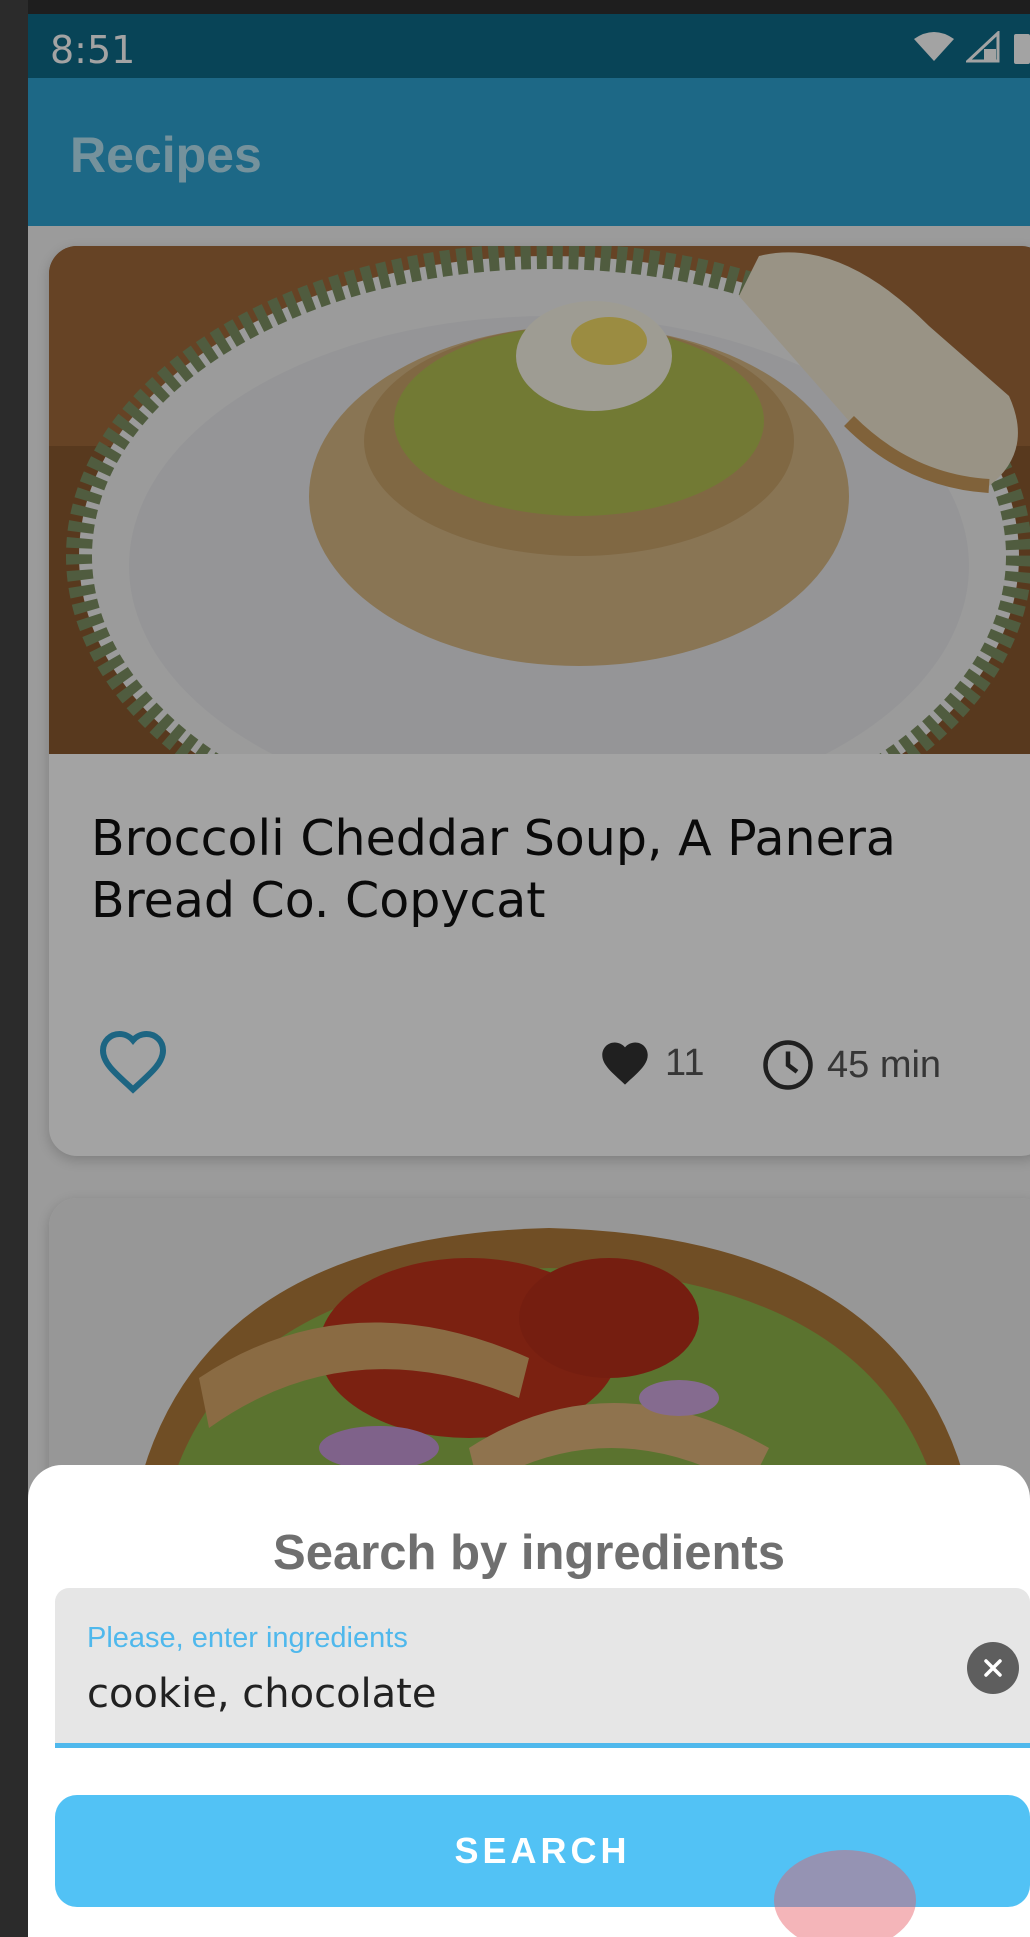  What do you see at coordinates (14, 968) in the screenshot?
I see `device-frame-left` at bounding box center [14, 968].